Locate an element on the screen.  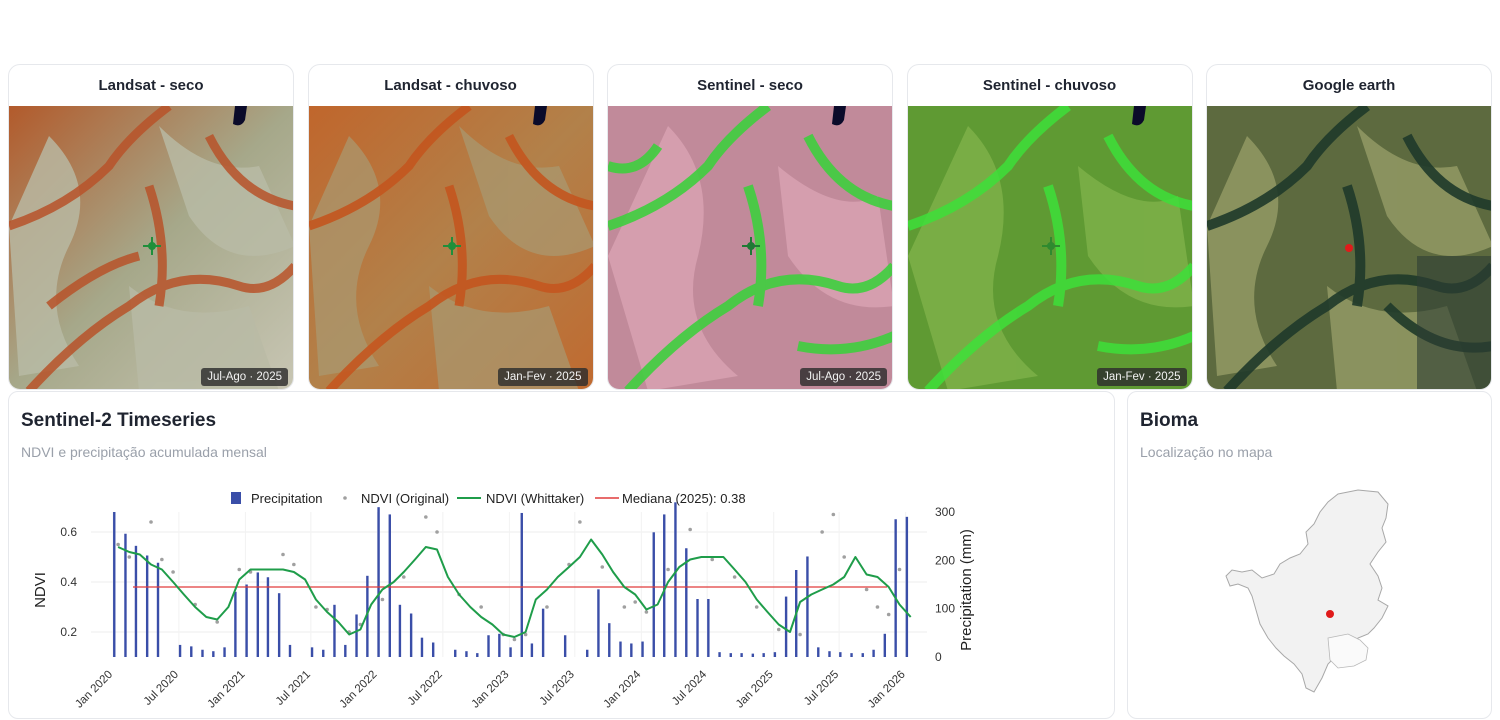
card-title: Google earth is located at coordinates (1349, 85).